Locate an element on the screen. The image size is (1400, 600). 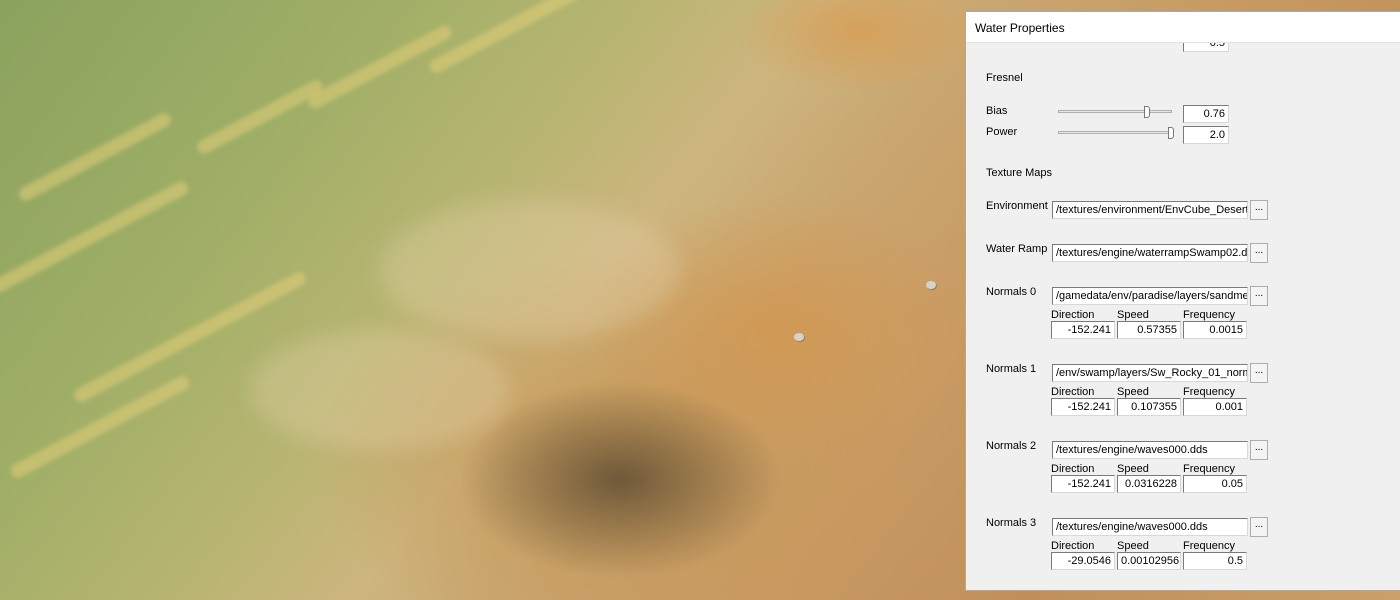
normals-3-frequency-header: Frequency is located at coordinates (1209, 546).